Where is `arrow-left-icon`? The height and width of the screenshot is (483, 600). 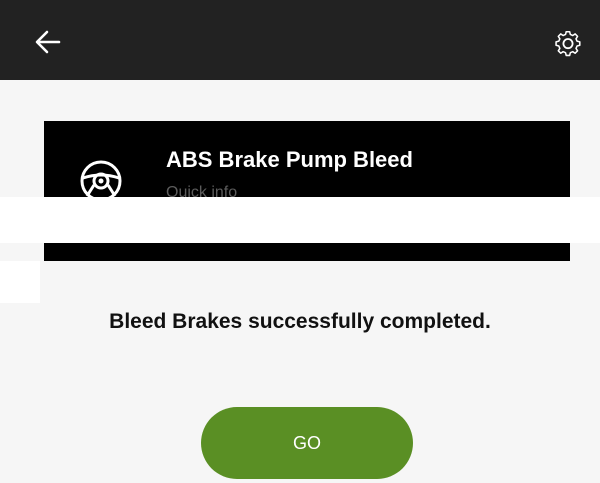 arrow-left-icon is located at coordinates (48, 42).